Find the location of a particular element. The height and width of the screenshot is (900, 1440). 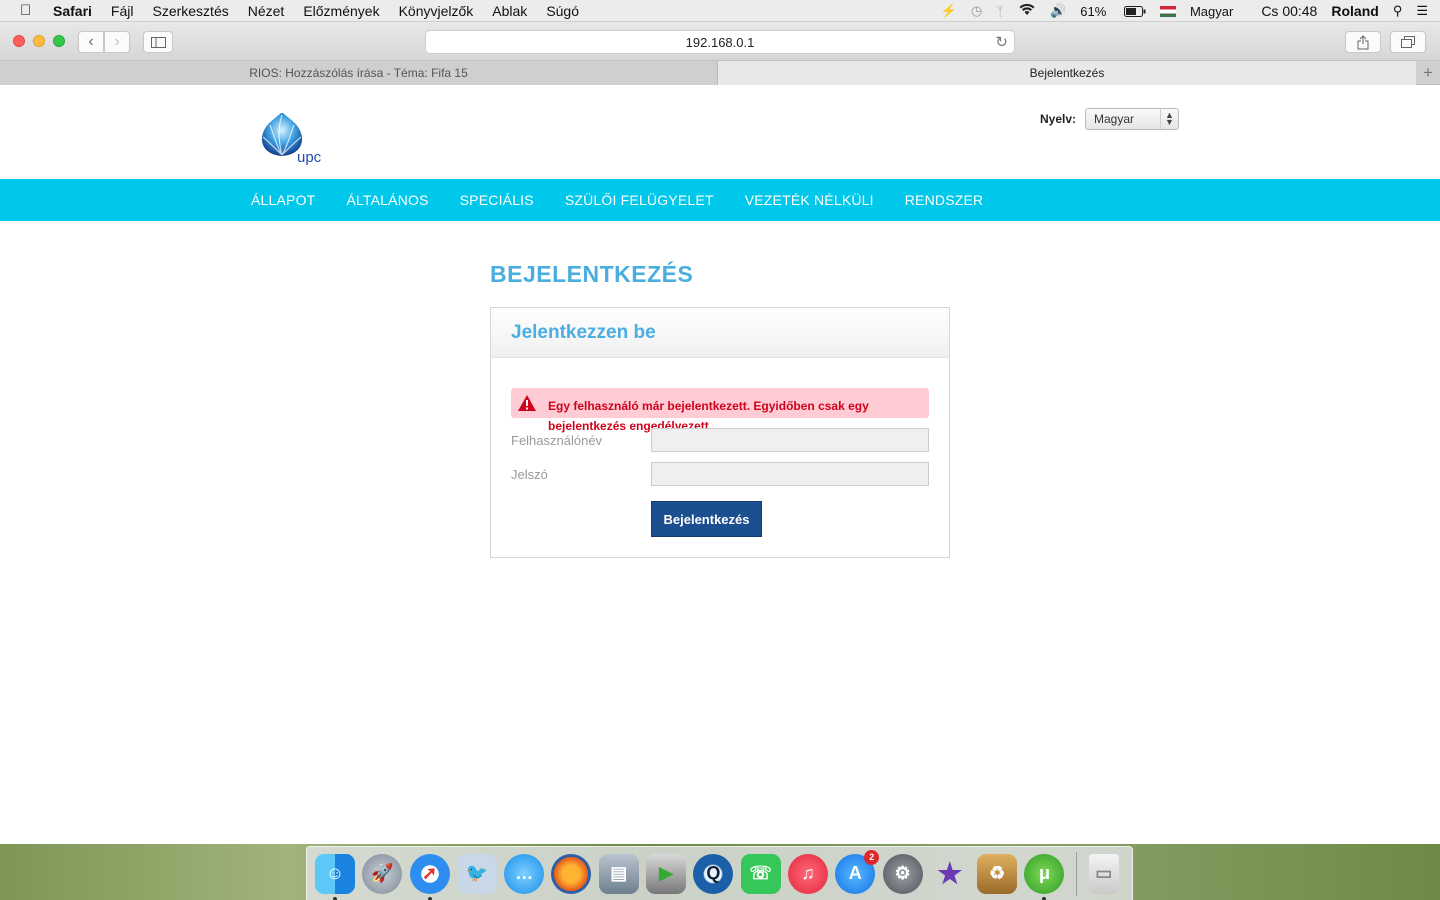

language-select: Magyar ▲ ▼ is located at coordinates (1132, 119).